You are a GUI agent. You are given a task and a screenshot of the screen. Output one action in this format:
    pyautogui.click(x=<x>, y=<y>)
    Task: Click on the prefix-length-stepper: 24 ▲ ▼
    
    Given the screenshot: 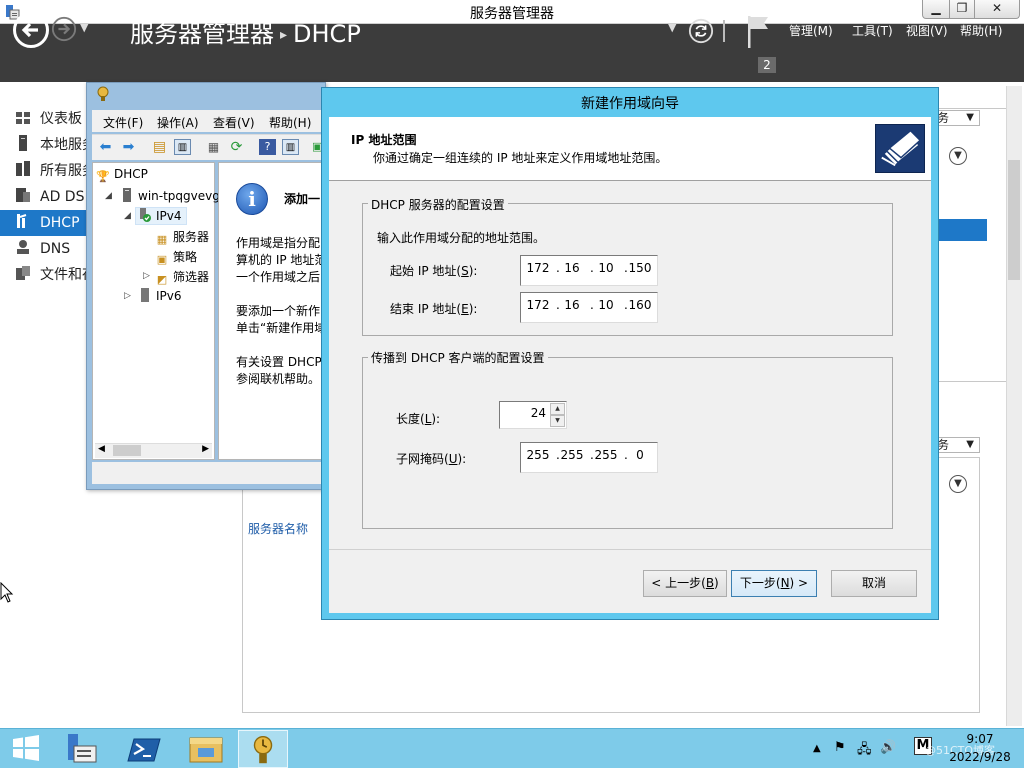 What is the action you would take?
    pyautogui.click(x=533, y=415)
    